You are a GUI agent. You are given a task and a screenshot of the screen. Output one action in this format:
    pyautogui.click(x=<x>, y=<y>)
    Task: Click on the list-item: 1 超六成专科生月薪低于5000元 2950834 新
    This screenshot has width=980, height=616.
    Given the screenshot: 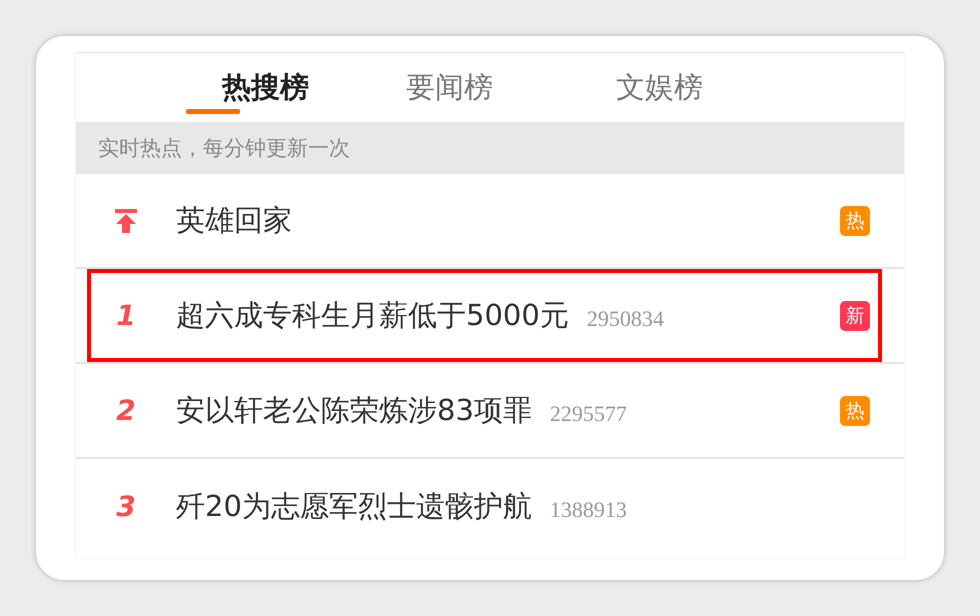 What is the action you would take?
    pyautogui.click(x=490, y=316)
    